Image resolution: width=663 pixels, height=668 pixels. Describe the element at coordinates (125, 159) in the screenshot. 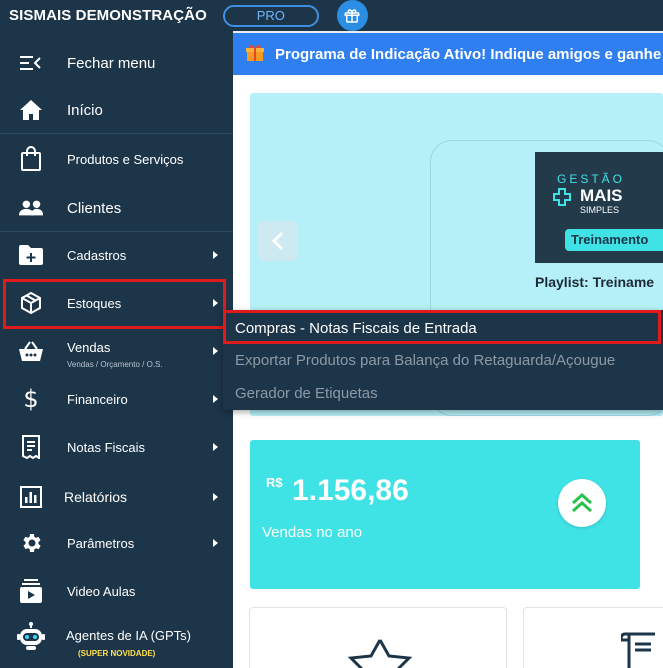

I see `sidebar-item-label: Produtos e Serviços` at that location.